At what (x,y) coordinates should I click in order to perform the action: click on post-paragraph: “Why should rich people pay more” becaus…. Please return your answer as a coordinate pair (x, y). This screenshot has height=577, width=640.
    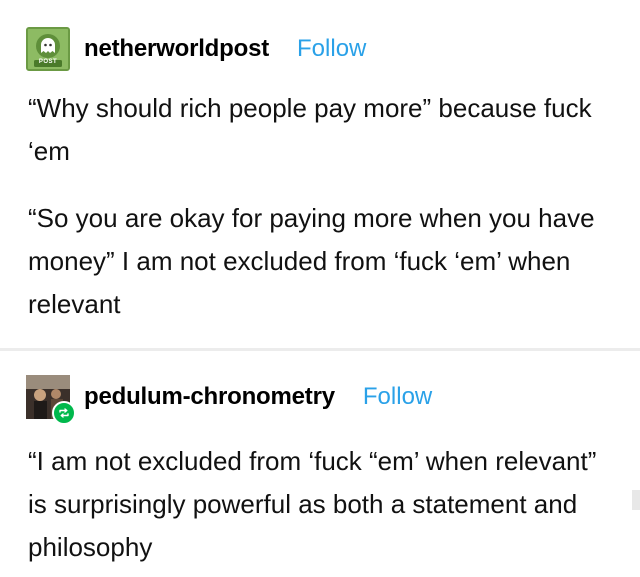
    Looking at the image, I should click on (310, 129).